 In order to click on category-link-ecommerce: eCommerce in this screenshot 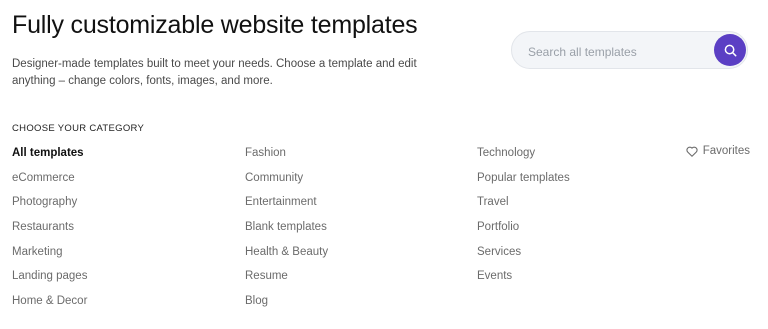, I will do `click(49, 182)`.